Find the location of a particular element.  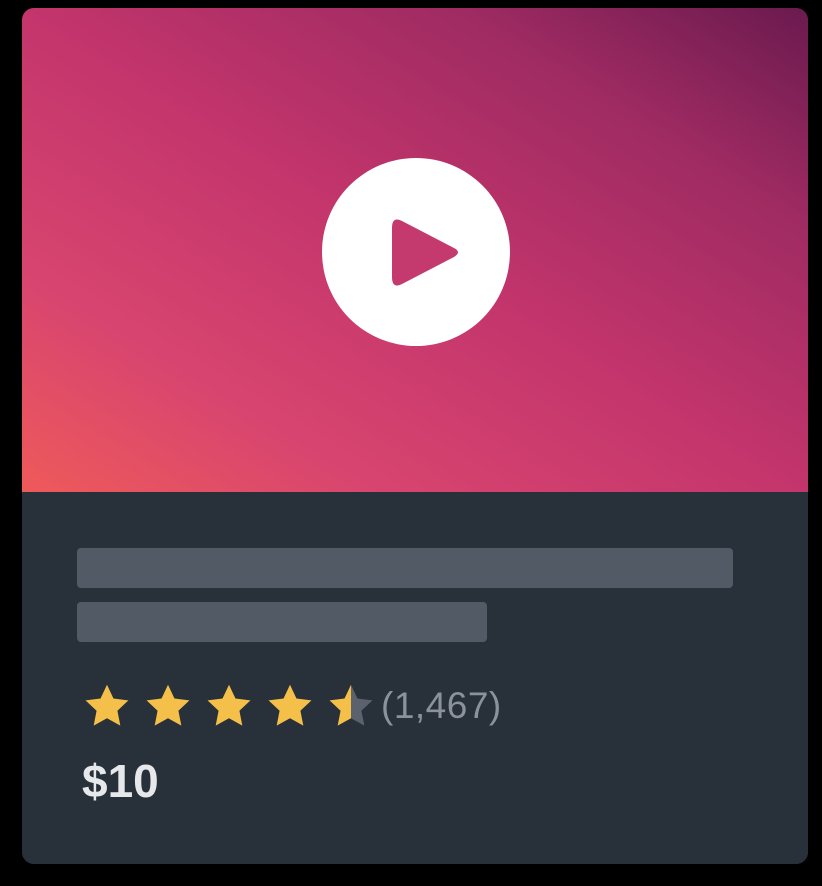

play-icon is located at coordinates (425, 252).